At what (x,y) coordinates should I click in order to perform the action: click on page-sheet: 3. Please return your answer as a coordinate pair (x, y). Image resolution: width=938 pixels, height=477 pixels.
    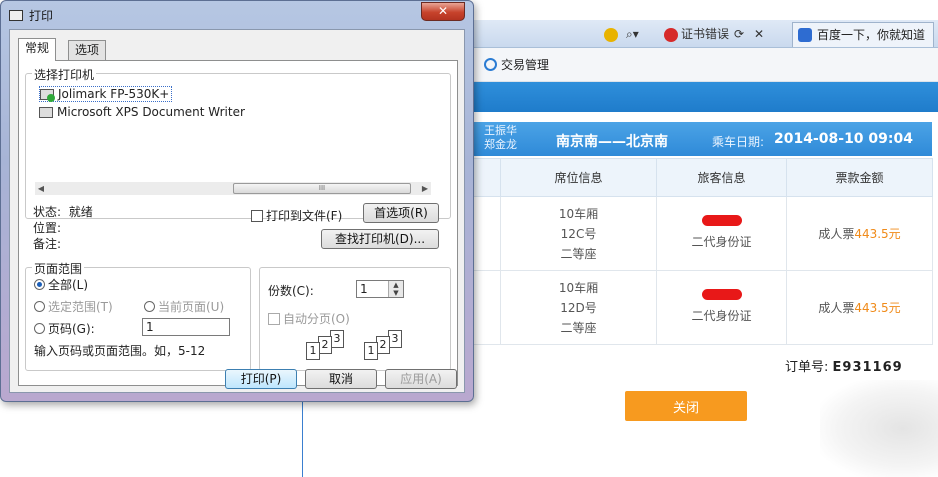
    Looking at the image, I should click on (337, 339).